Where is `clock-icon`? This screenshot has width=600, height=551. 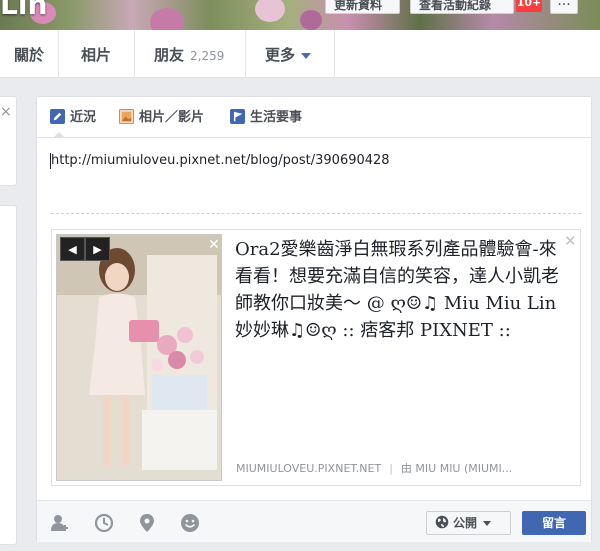 clock-icon is located at coordinates (104, 523).